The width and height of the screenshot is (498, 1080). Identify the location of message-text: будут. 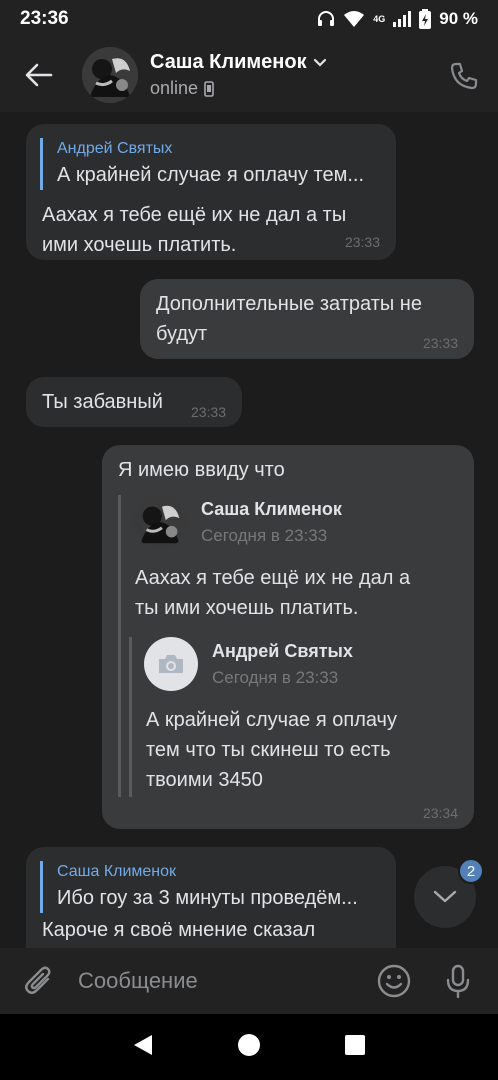
(182, 334).